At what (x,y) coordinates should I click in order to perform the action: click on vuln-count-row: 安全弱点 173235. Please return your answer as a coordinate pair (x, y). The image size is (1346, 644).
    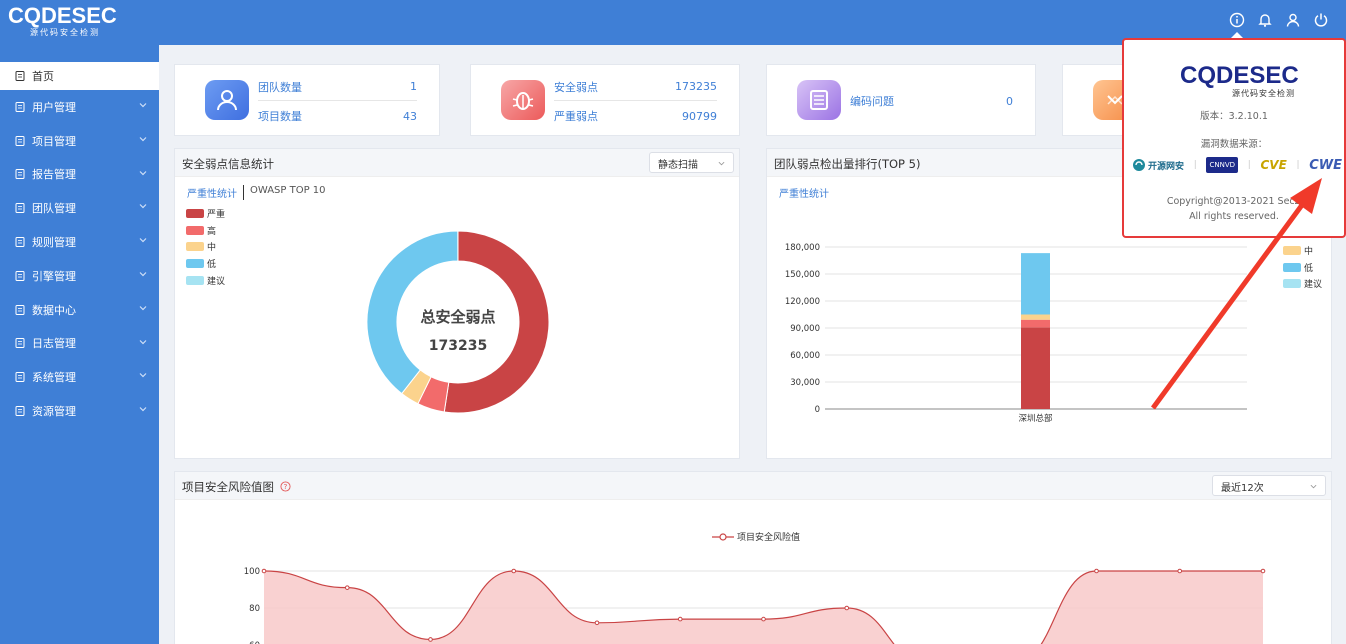
    Looking at the image, I should click on (635, 87).